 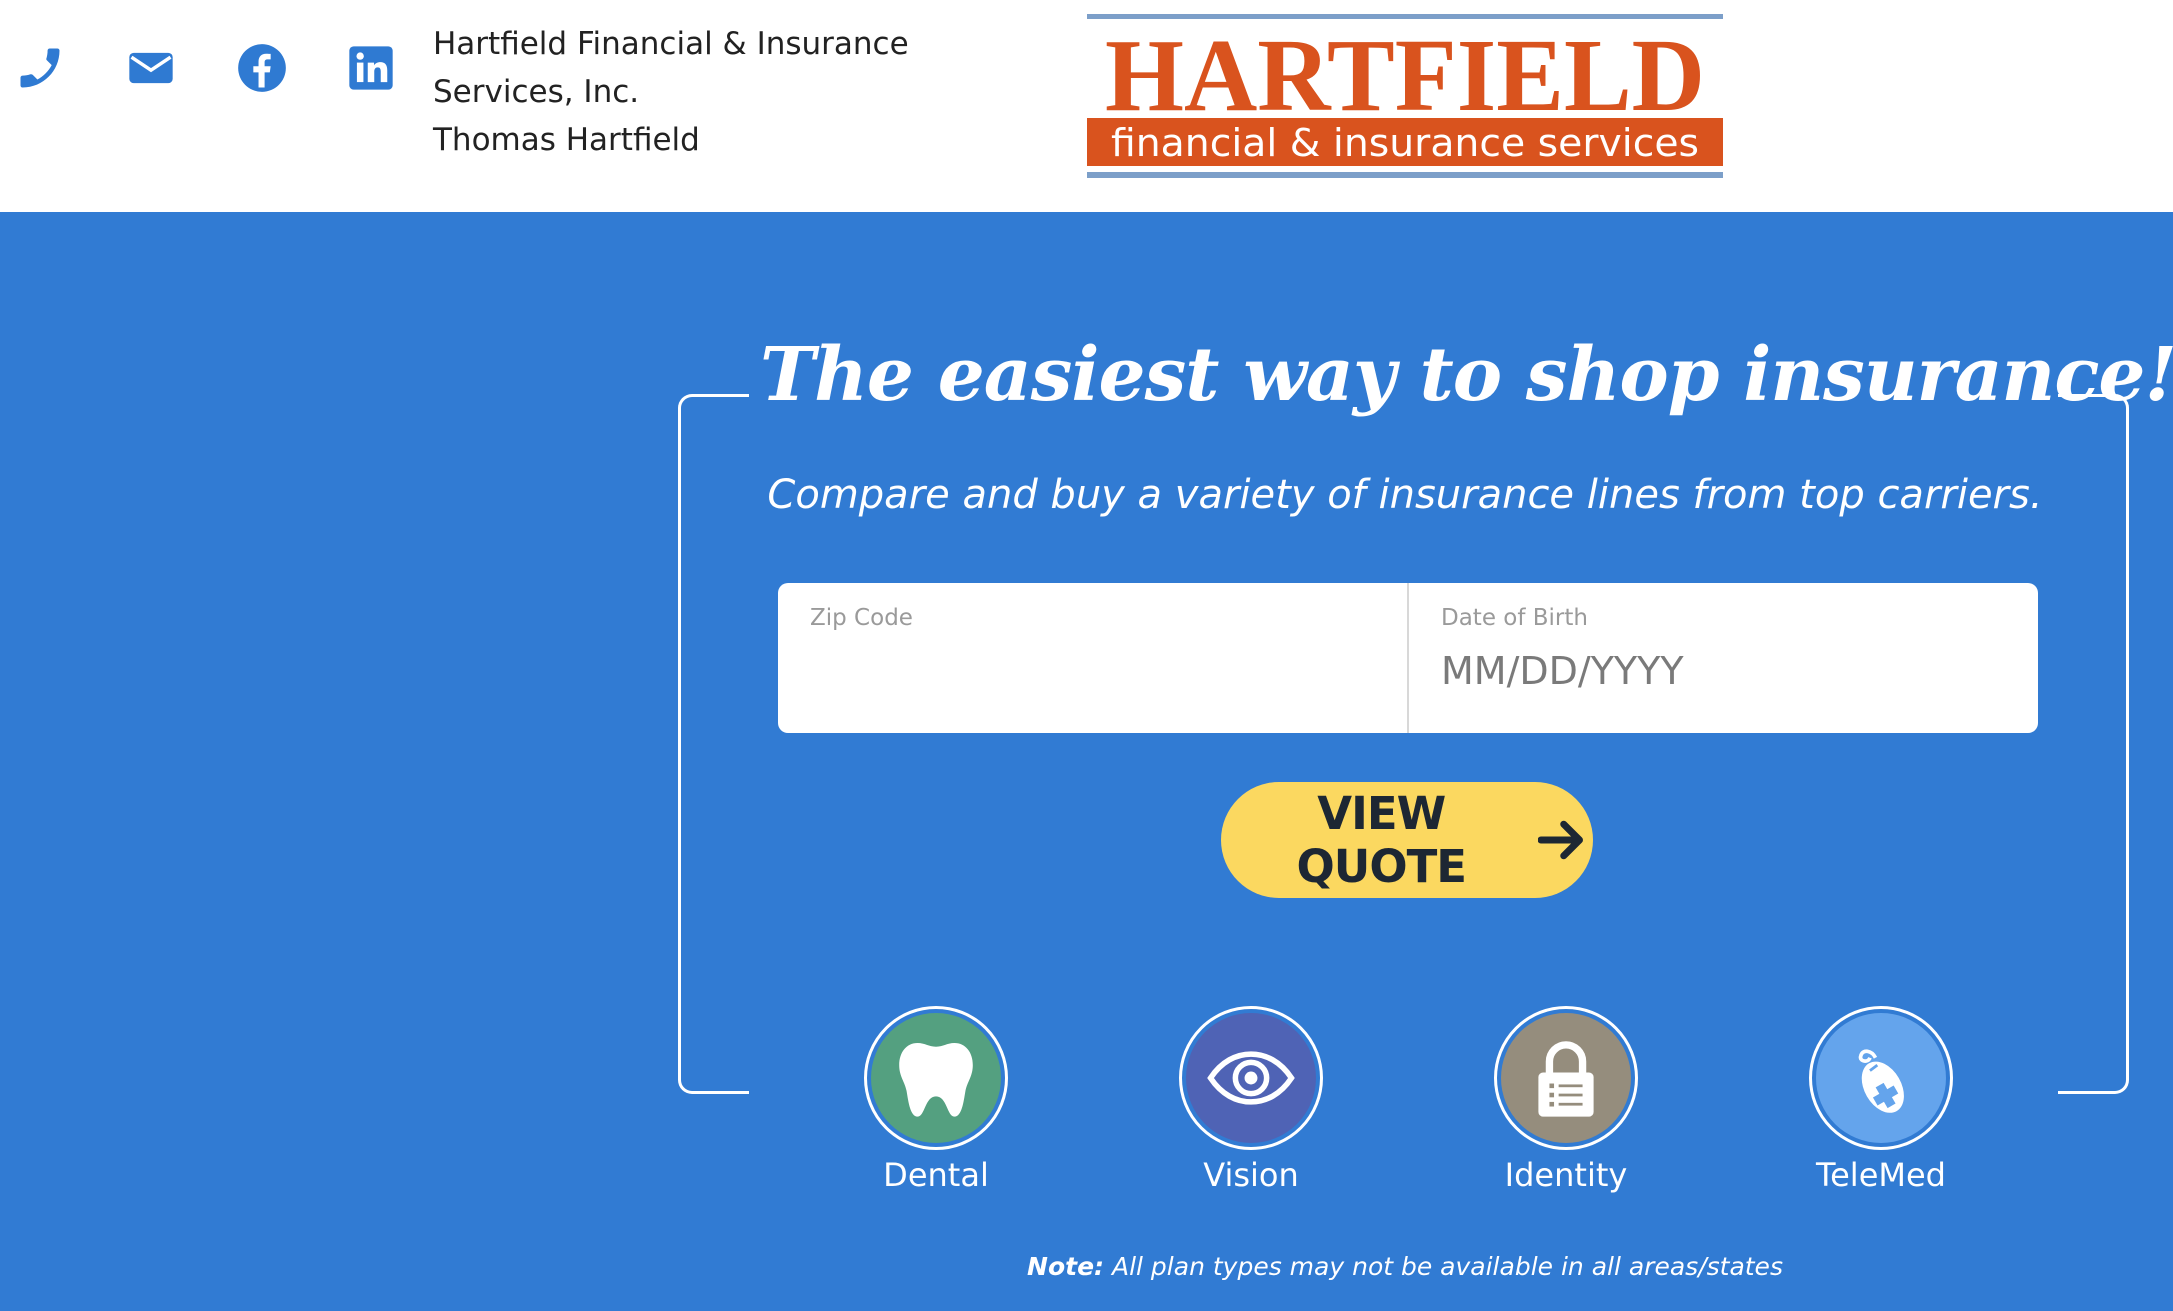 What do you see at coordinates (671, 44) in the screenshot?
I see `company-name-line1: Hartfield Financial & Insurance` at bounding box center [671, 44].